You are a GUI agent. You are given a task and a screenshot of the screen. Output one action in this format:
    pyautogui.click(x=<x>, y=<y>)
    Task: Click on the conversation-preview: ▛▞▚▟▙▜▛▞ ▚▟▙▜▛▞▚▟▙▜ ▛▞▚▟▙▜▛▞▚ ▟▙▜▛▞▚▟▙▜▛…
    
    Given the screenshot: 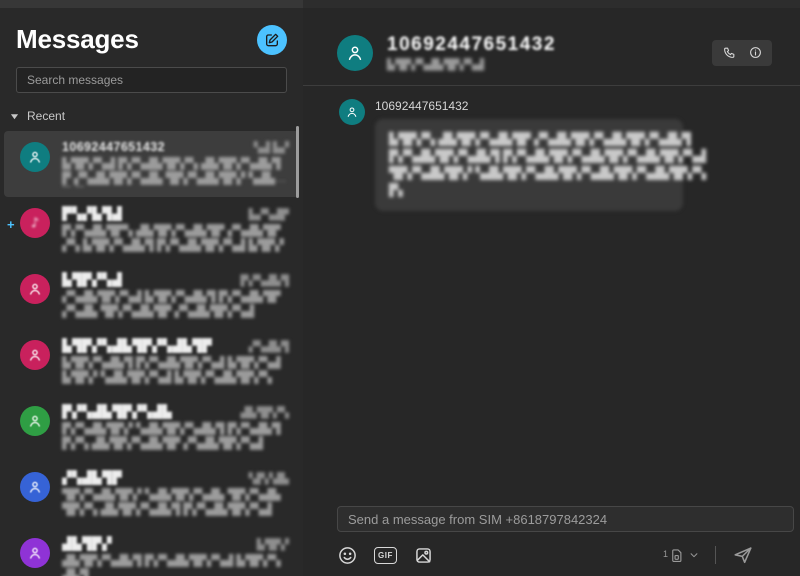 What is the action you would take?
    pyautogui.click(x=171, y=436)
    